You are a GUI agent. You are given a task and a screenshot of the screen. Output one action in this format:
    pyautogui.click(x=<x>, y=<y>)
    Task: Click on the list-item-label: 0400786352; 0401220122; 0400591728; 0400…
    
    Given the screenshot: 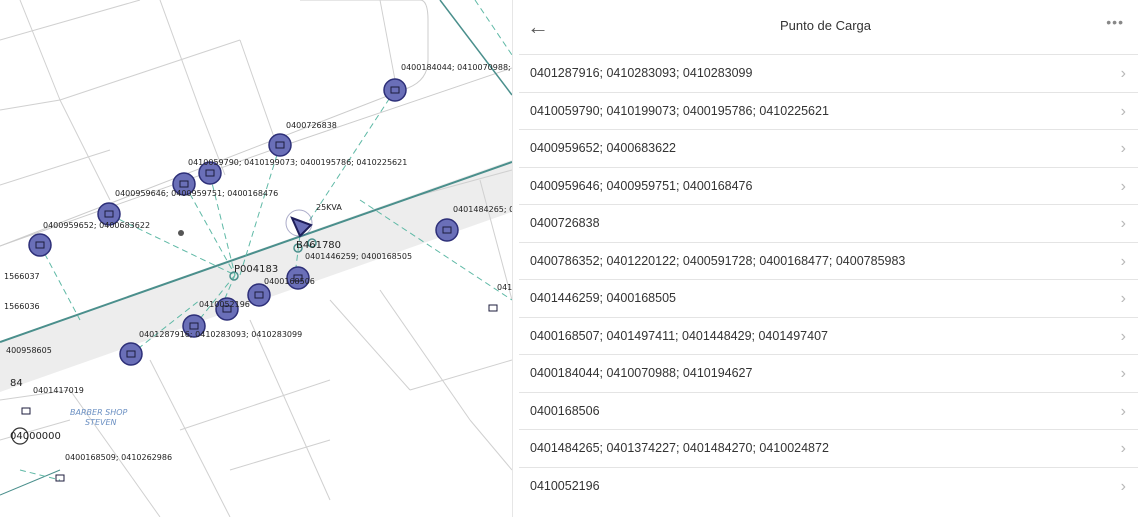 What is the action you would take?
    pyautogui.click(x=718, y=260)
    